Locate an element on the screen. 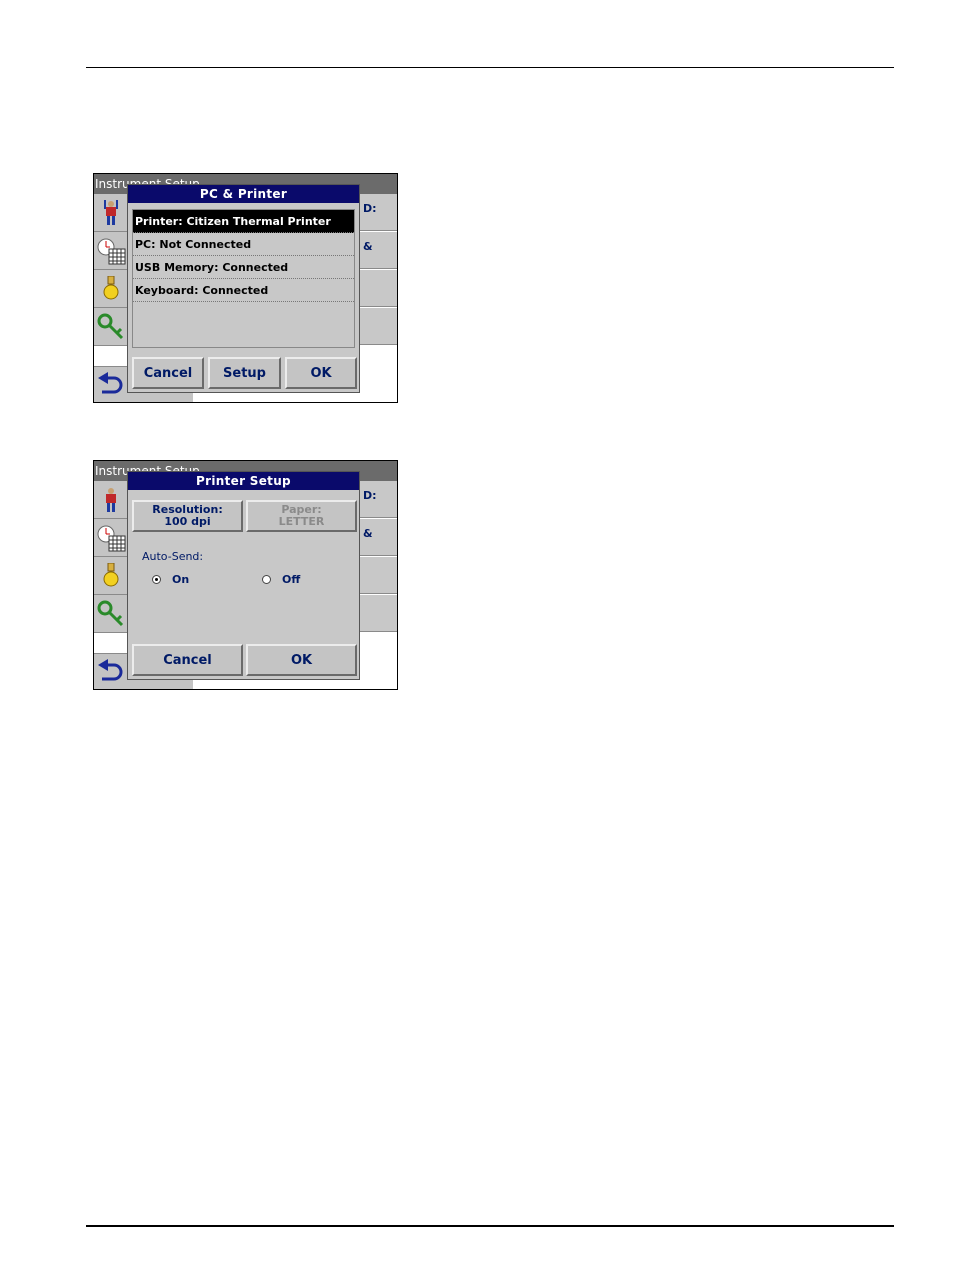 Image resolution: width=954 pixels, height=1270 pixels. dialog-title: PC & Printer is located at coordinates (243, 194).